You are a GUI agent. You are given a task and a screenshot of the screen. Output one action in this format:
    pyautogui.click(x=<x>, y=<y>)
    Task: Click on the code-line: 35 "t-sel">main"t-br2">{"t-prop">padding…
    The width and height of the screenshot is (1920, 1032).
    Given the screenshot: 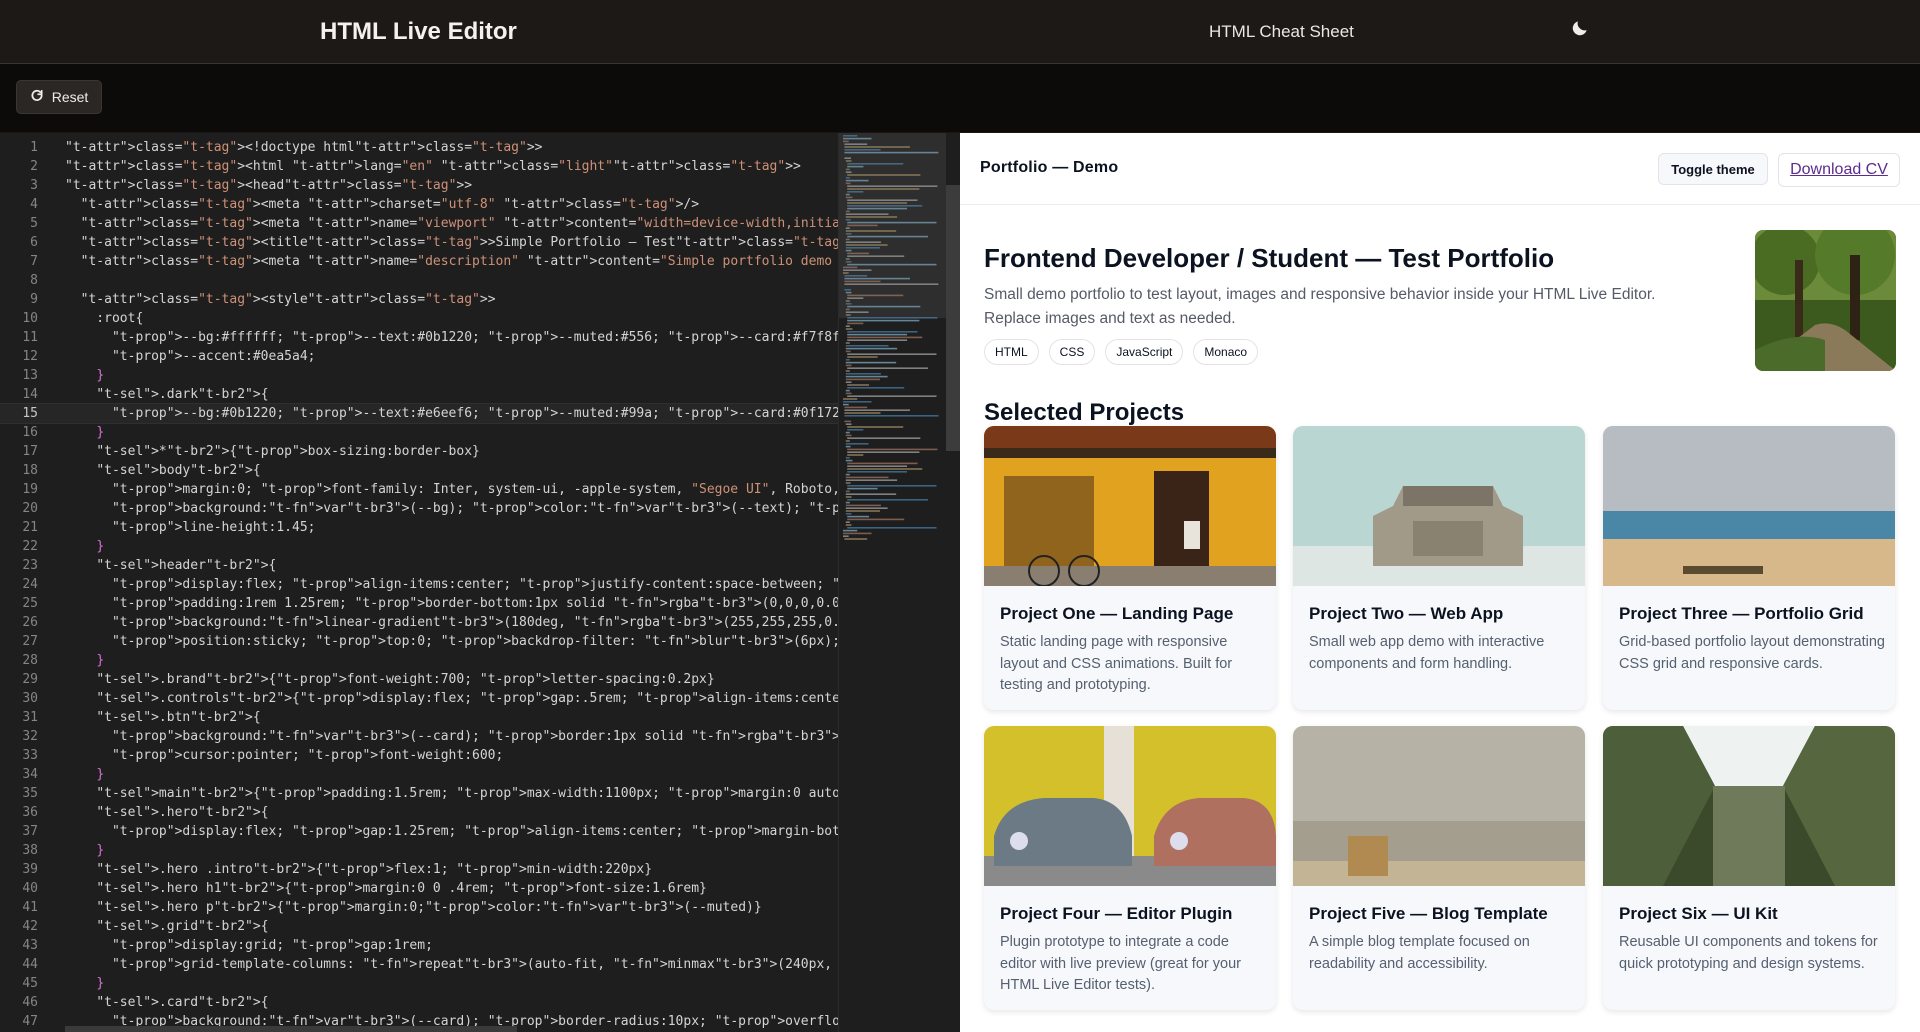 What is the action you would take?
    pyautogui.click(x=419, y=793)
    